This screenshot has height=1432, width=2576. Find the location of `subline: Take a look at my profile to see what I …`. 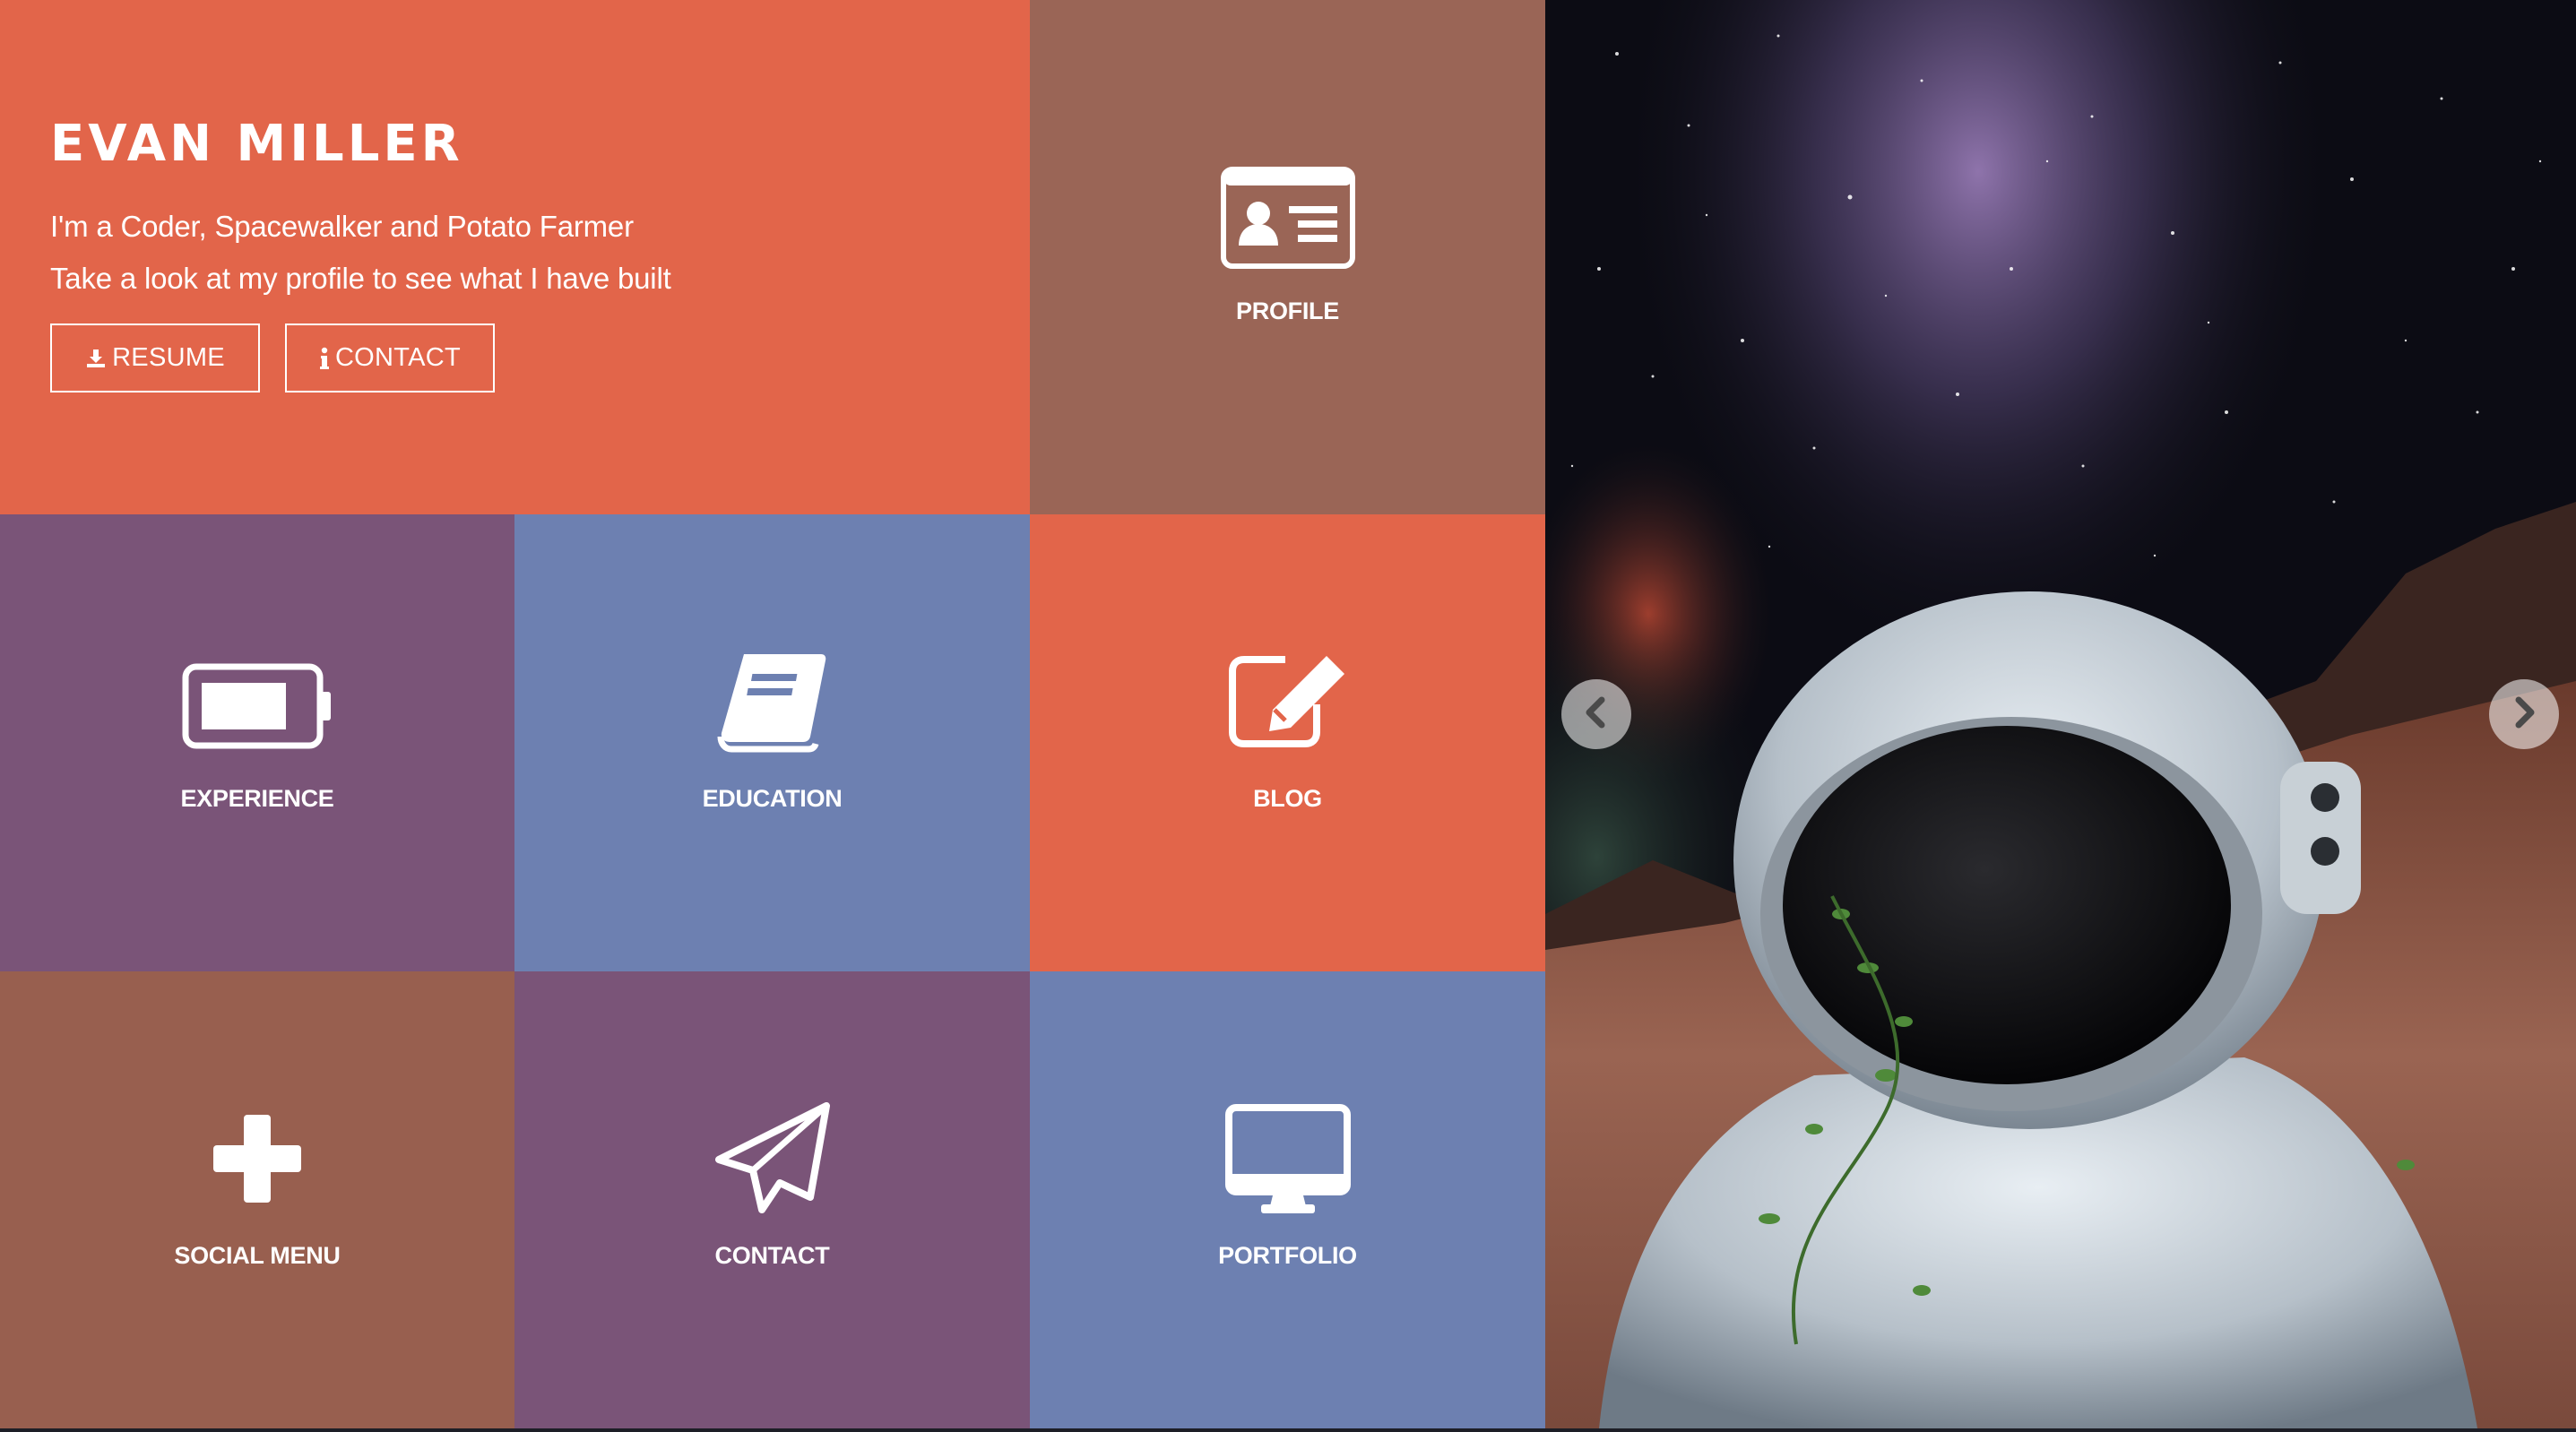

subline: Take a look at my profile to see what I … is located at coordinates (360, 278).